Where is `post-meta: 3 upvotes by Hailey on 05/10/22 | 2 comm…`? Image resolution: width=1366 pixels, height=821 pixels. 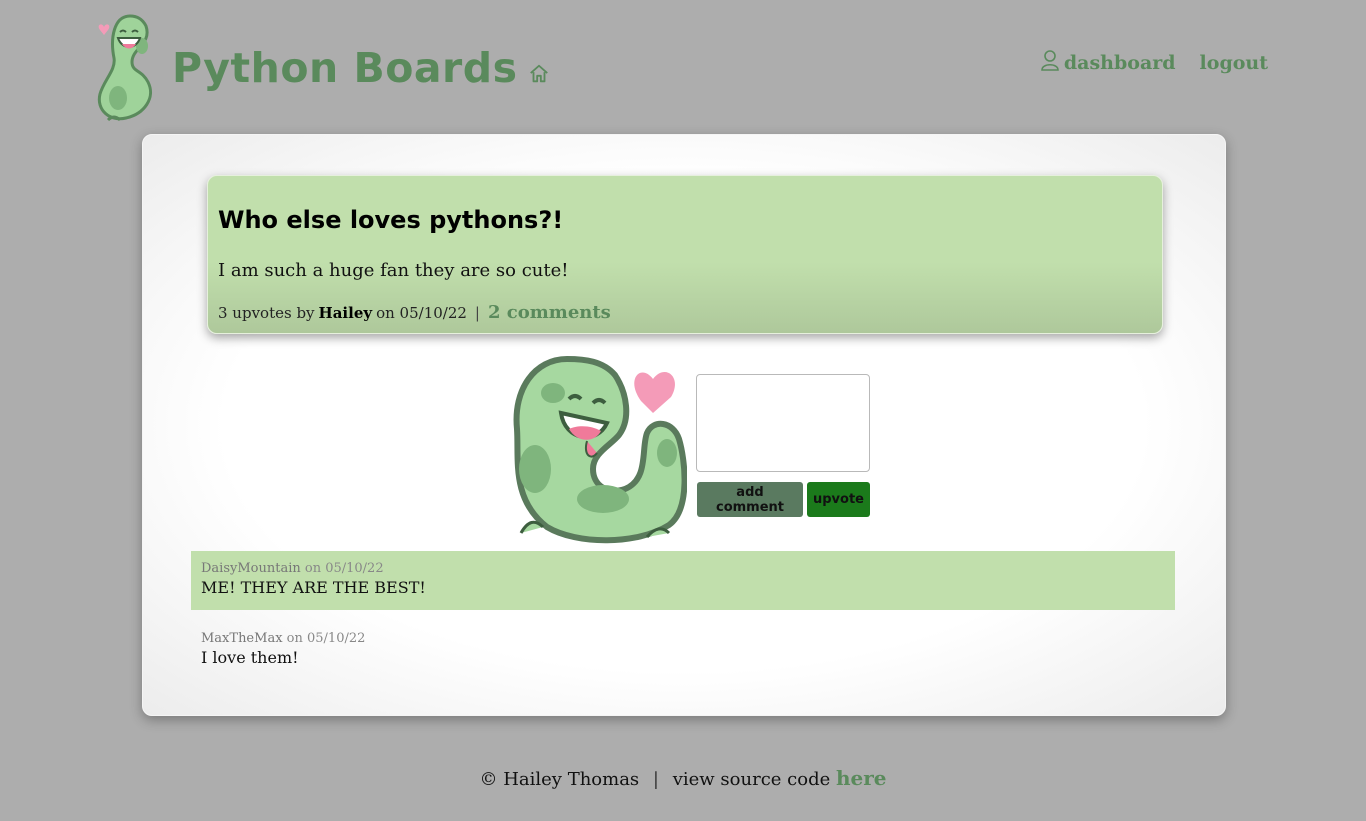
post-meta: 3 upvotes by Hailey on 05/10/22 | 2 comm… is located at coordinates (414, 312).